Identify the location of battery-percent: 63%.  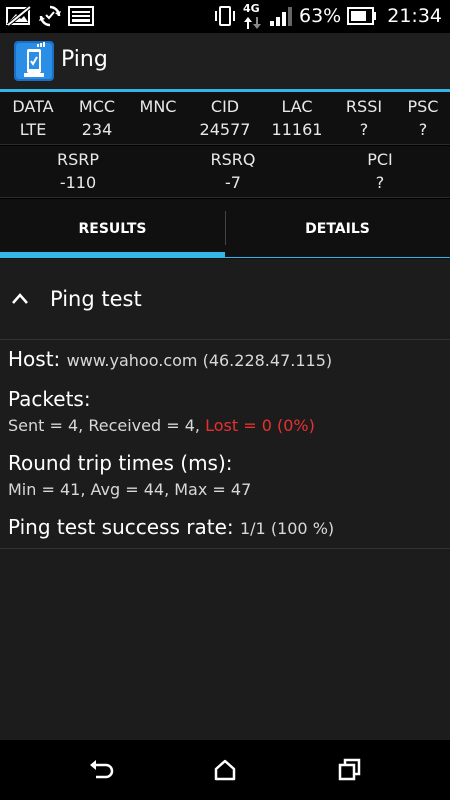
(320, 16).